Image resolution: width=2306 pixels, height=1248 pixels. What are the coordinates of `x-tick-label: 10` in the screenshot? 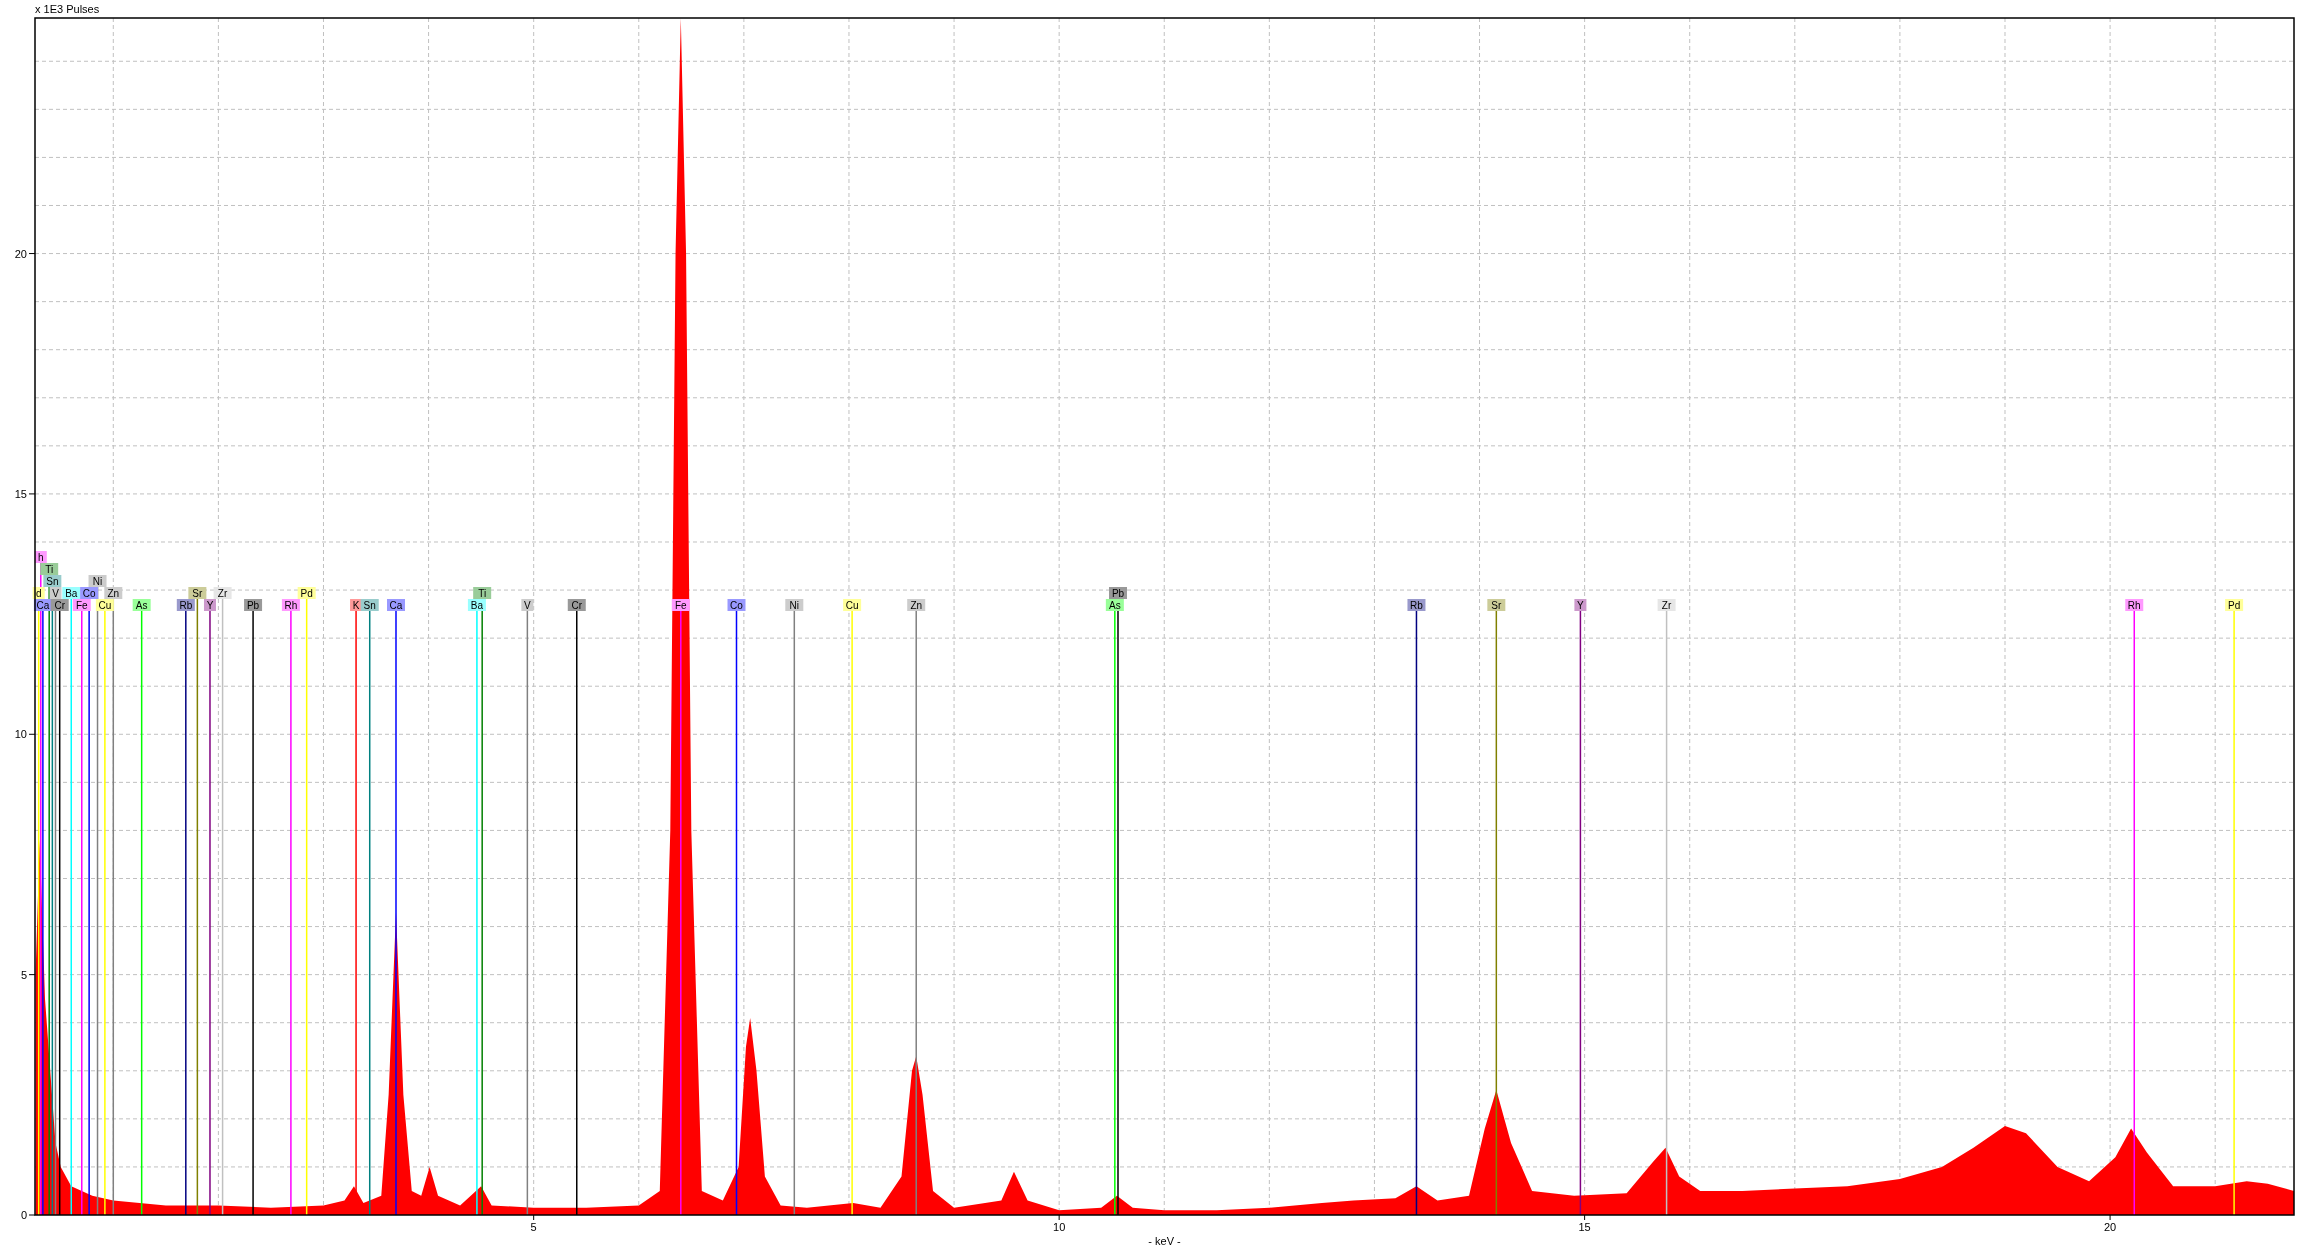 It's located at (1059, 1227).